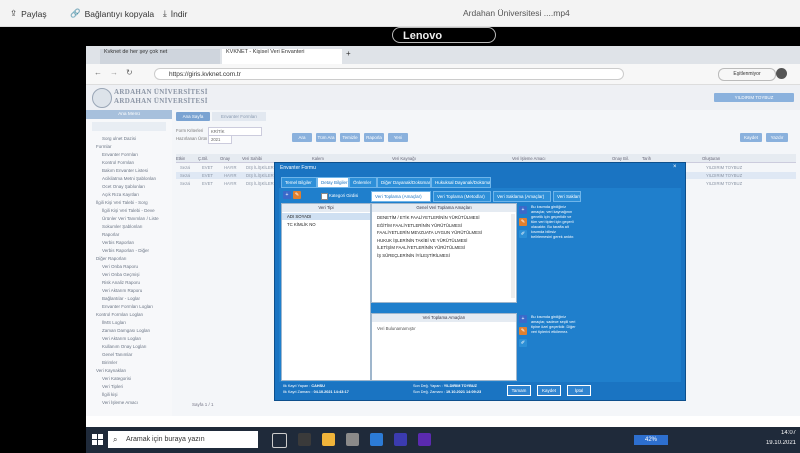 The height and width of the screenshot is (453, 800). I want to click on sidebar-item: İlgili Kişi Veri Talebi - Deve, so click(128, 210).